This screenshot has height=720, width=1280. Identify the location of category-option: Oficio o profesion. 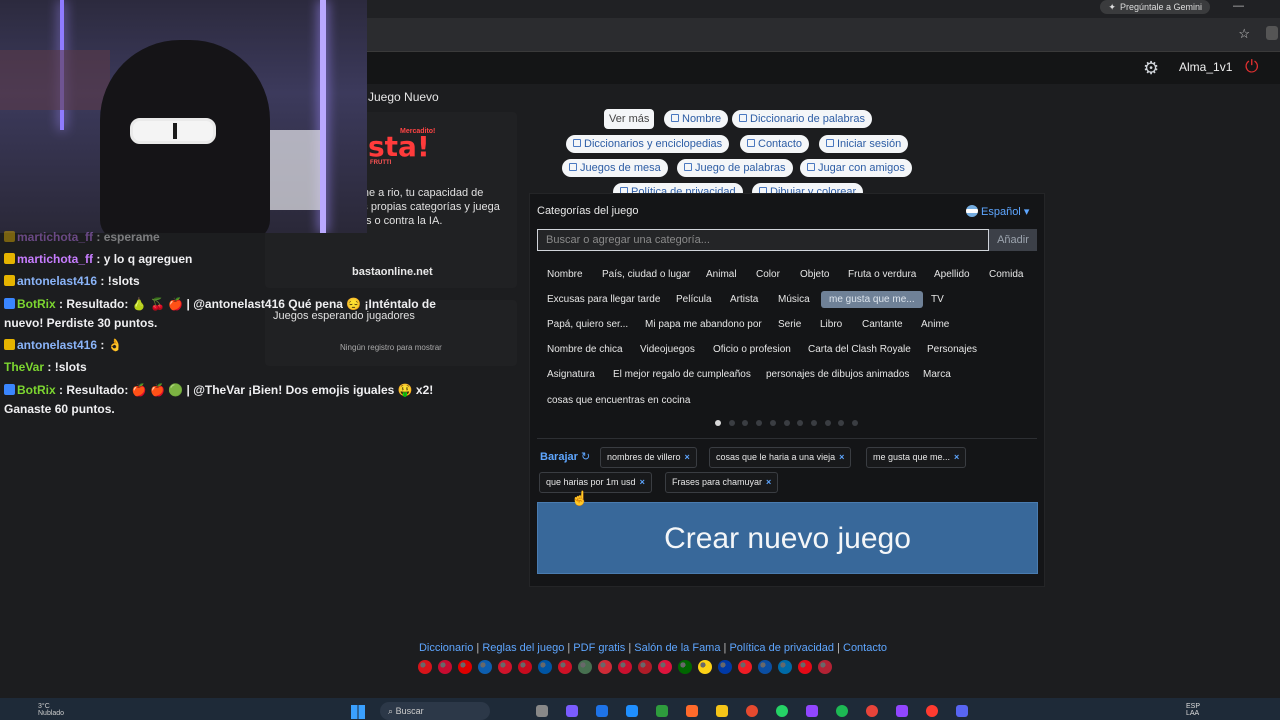
(752, 349).